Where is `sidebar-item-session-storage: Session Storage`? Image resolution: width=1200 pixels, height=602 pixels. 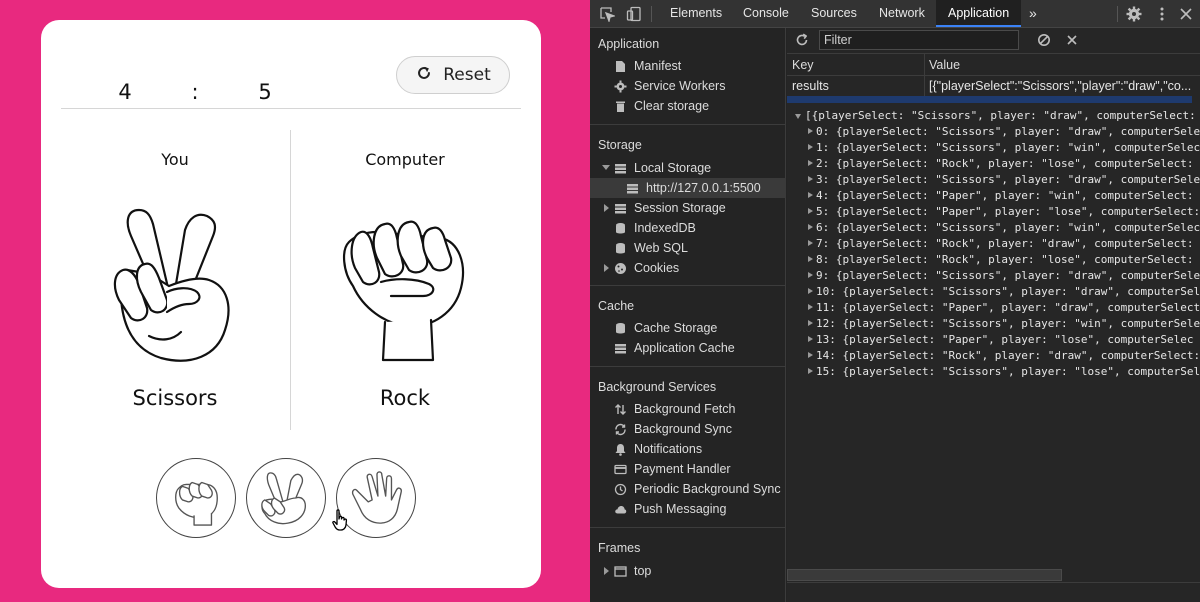 sidebar-item-session-storage: Session Storage is located at coordinates (670, 208).